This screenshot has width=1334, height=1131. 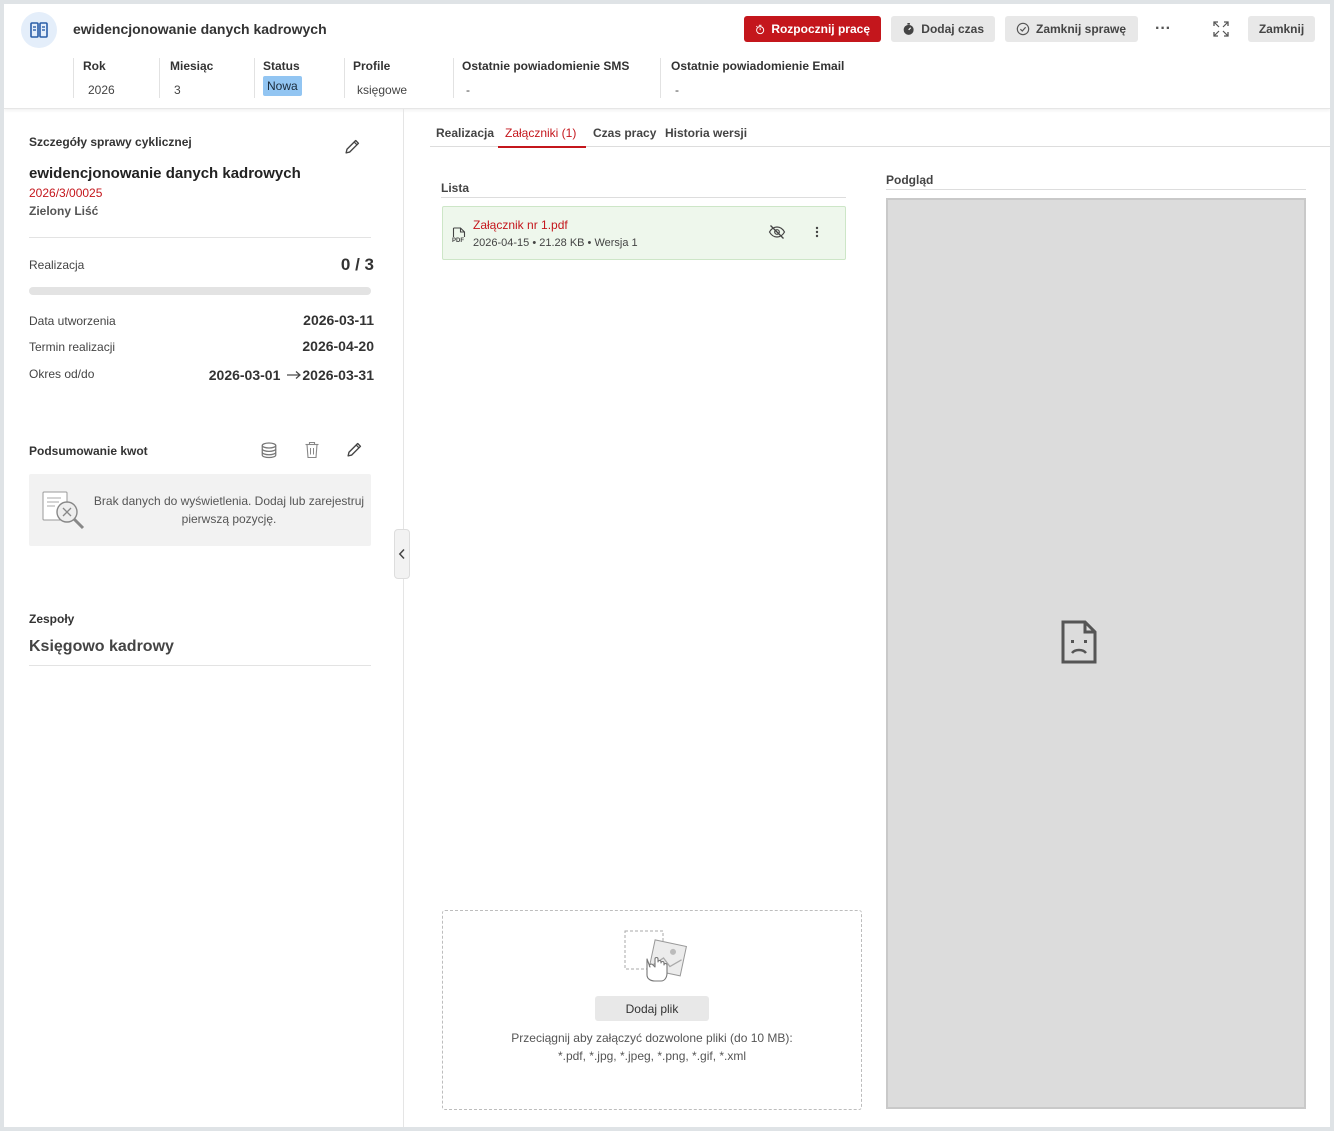 What do you see at coordinates (357, 264) in the screenshot?
I see `realization-value: 0 / 3` at bounding box center [357, 264].